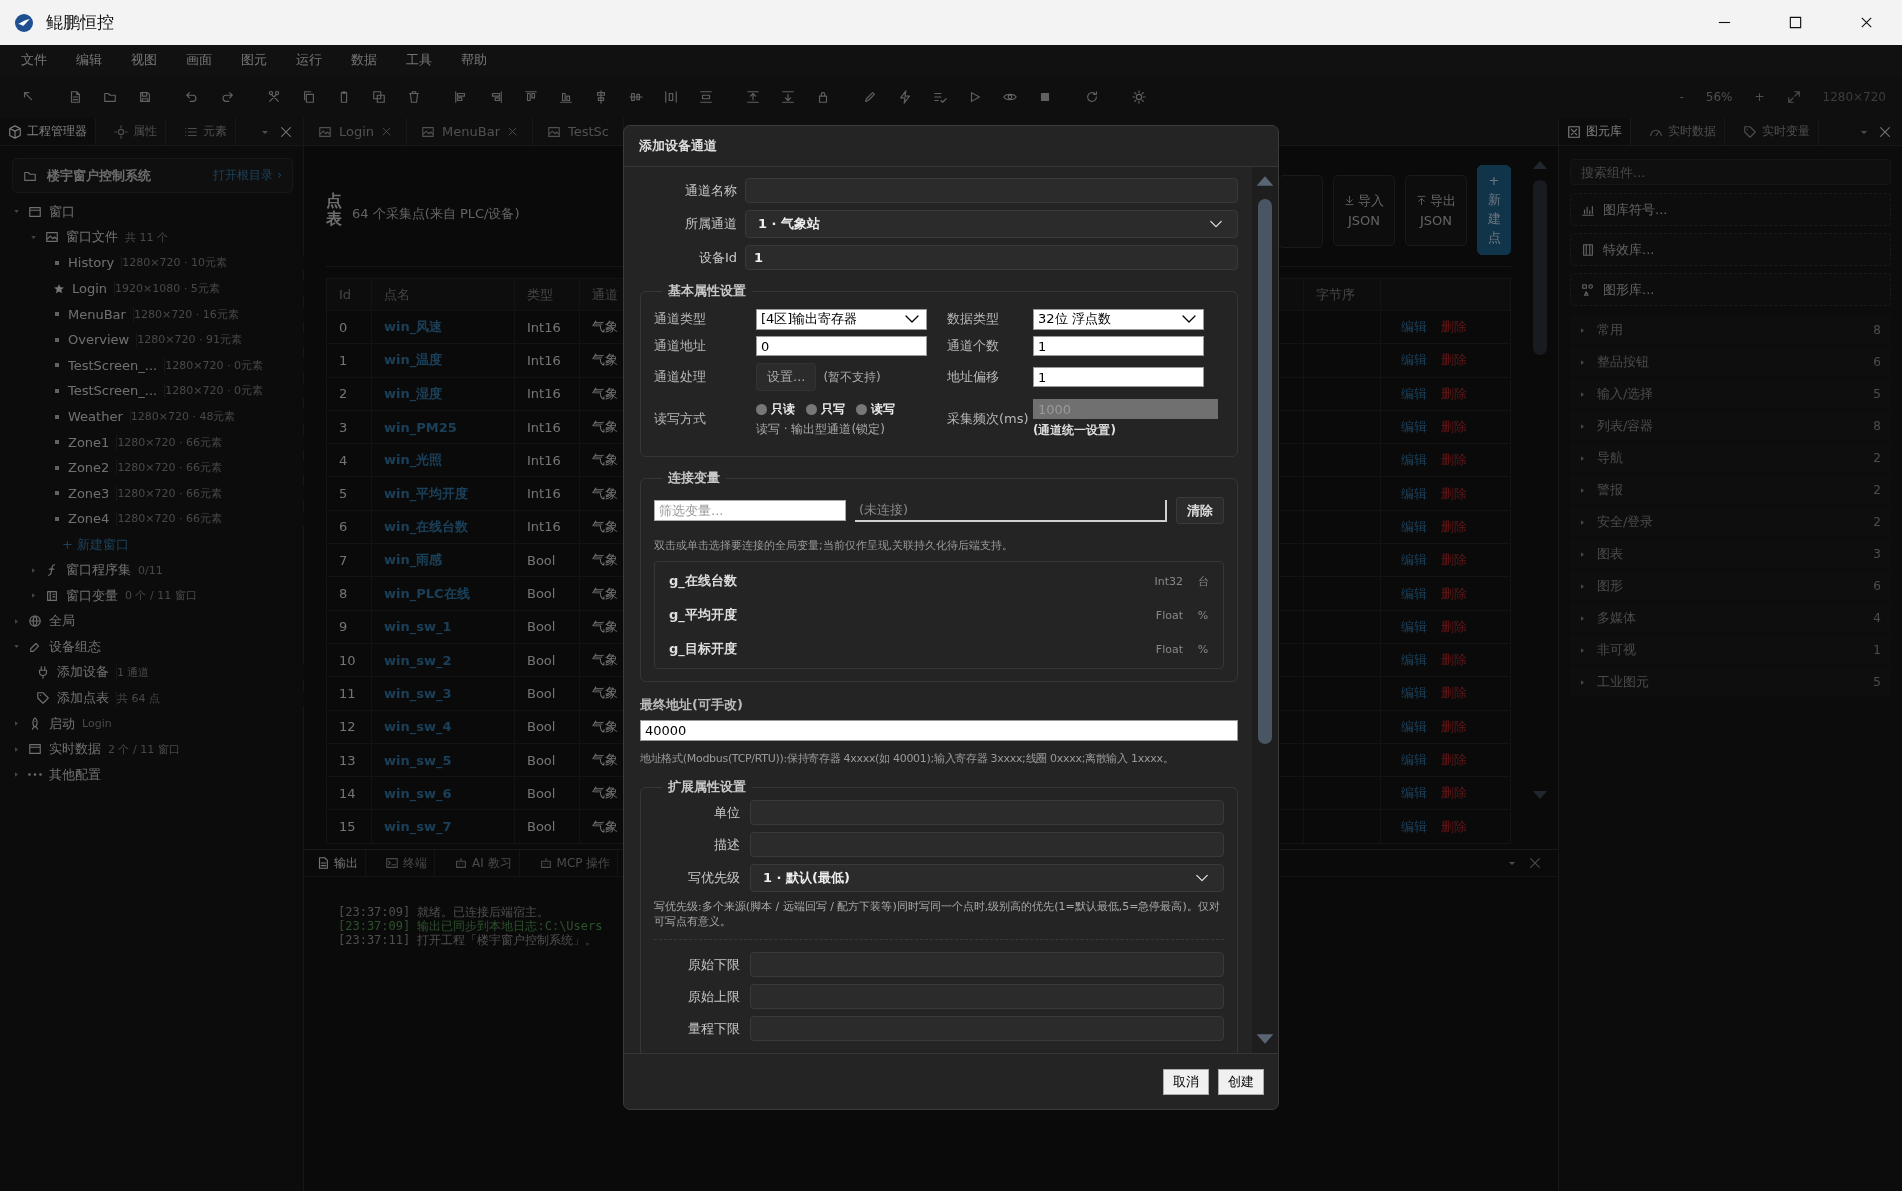 The height and width of the screenshot is (1191, 1902). What do you see at coordinates (418, 60) in the screenshot?
I see `menu-item: 工具` at bounding box center [418, 60].